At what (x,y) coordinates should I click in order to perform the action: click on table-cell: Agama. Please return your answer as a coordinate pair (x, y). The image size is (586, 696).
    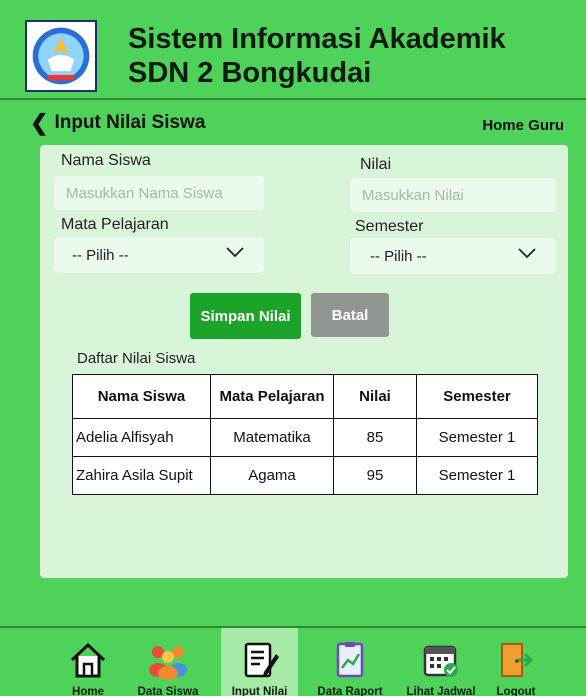
    Looking at the image, I should click on (272, 475).